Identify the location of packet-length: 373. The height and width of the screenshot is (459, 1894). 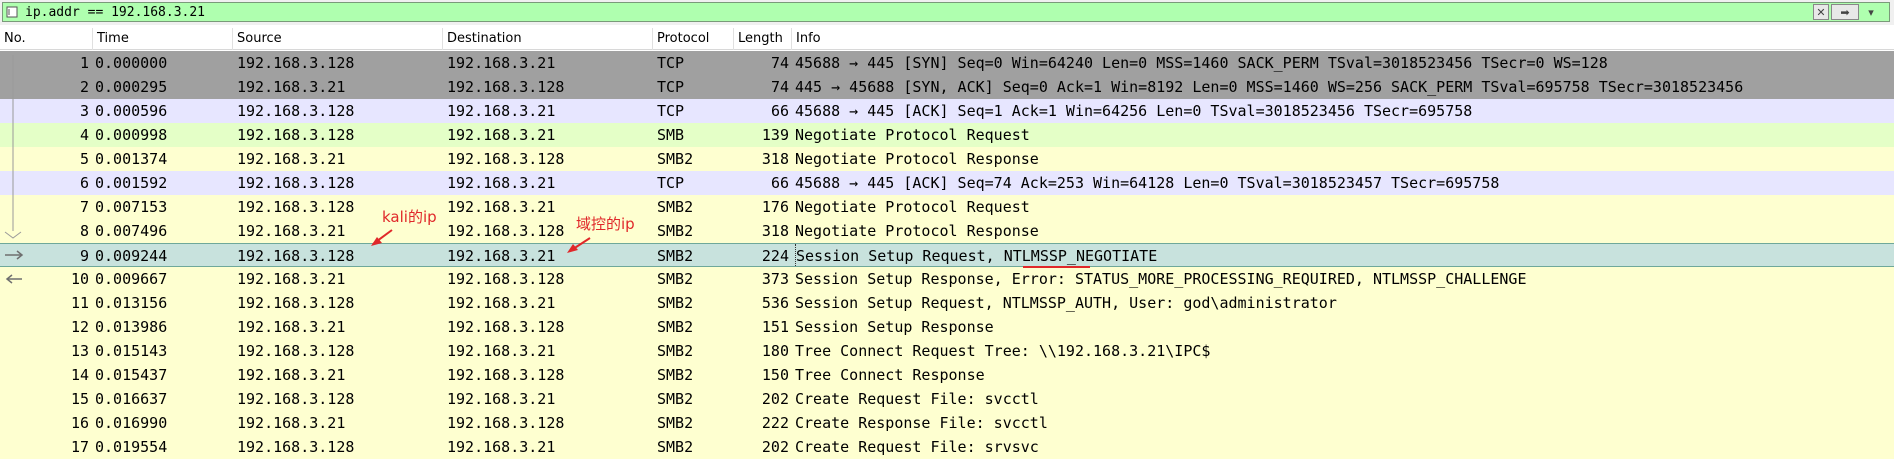
(775, 279).